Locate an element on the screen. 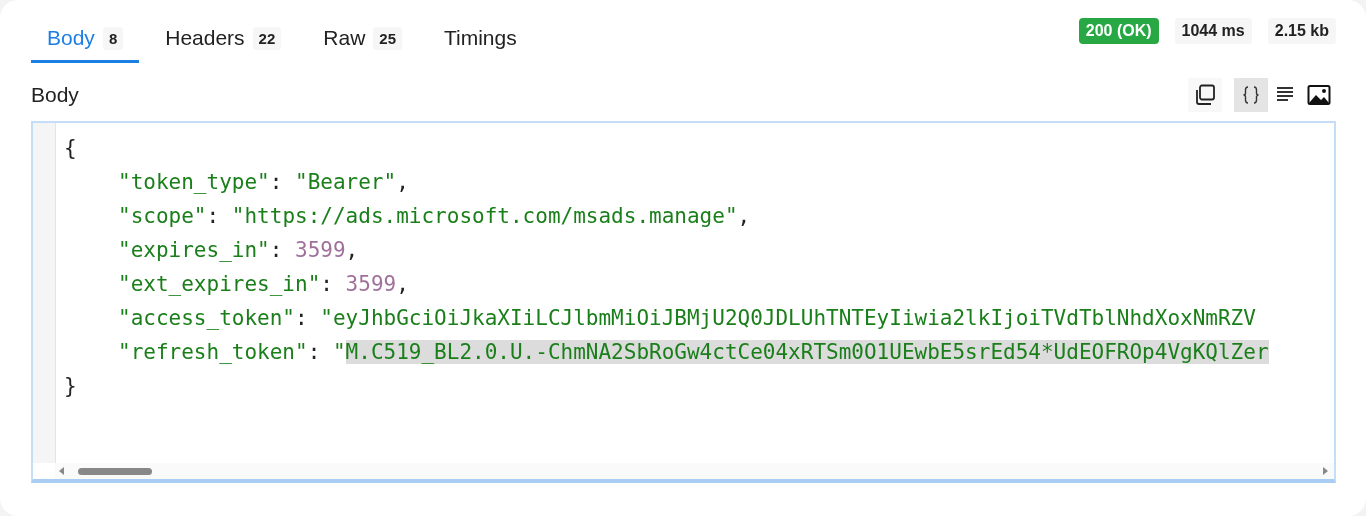 The height and width of the screenshot is (516, 1366). horizontal-scrollbar is located at coordinates (694, 471).